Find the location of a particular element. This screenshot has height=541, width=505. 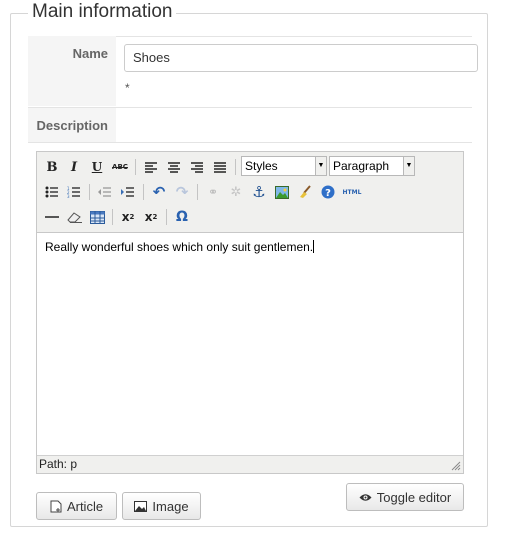

row-divider is located at coordinates (250, 142).